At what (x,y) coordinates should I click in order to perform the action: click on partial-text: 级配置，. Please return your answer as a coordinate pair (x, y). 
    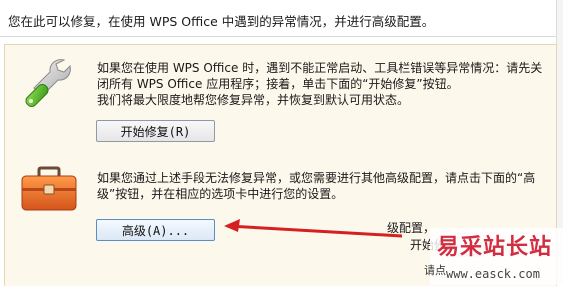
    Looking at the image, I should click on (411, 228).